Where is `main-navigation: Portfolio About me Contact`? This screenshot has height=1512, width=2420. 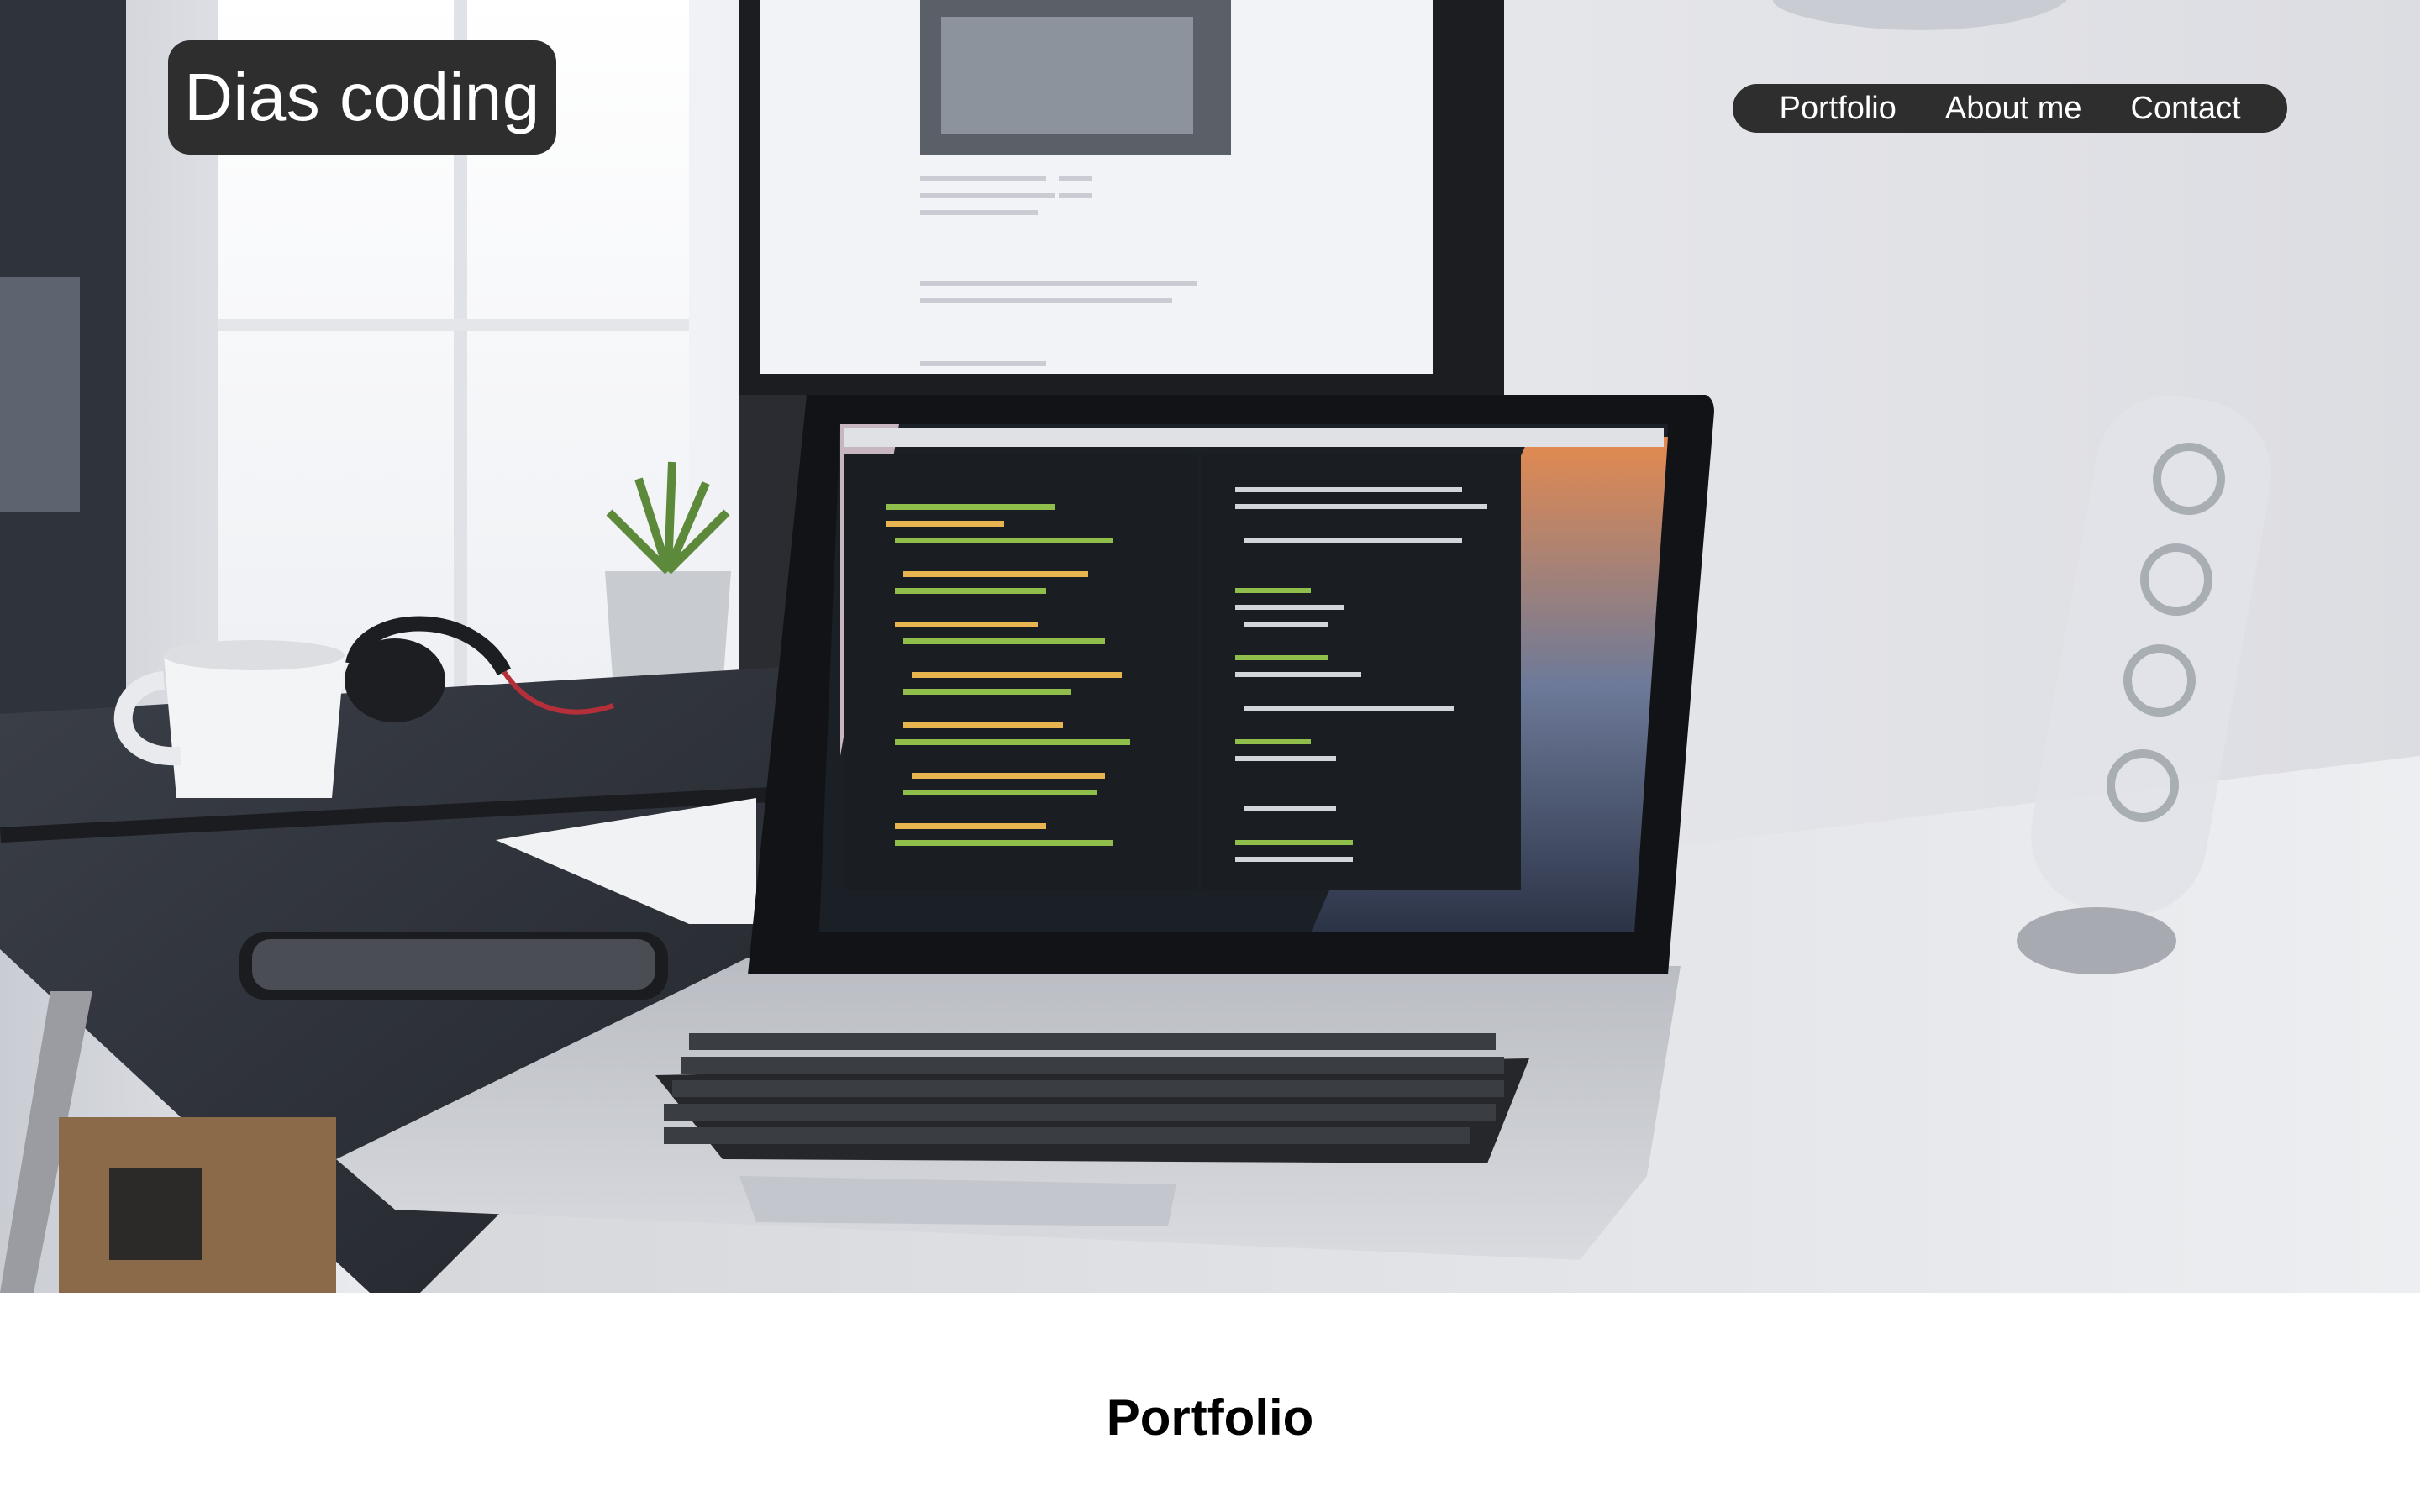
main-navigation: Portfolio About me Contact is located at coordinates (2010, 108).